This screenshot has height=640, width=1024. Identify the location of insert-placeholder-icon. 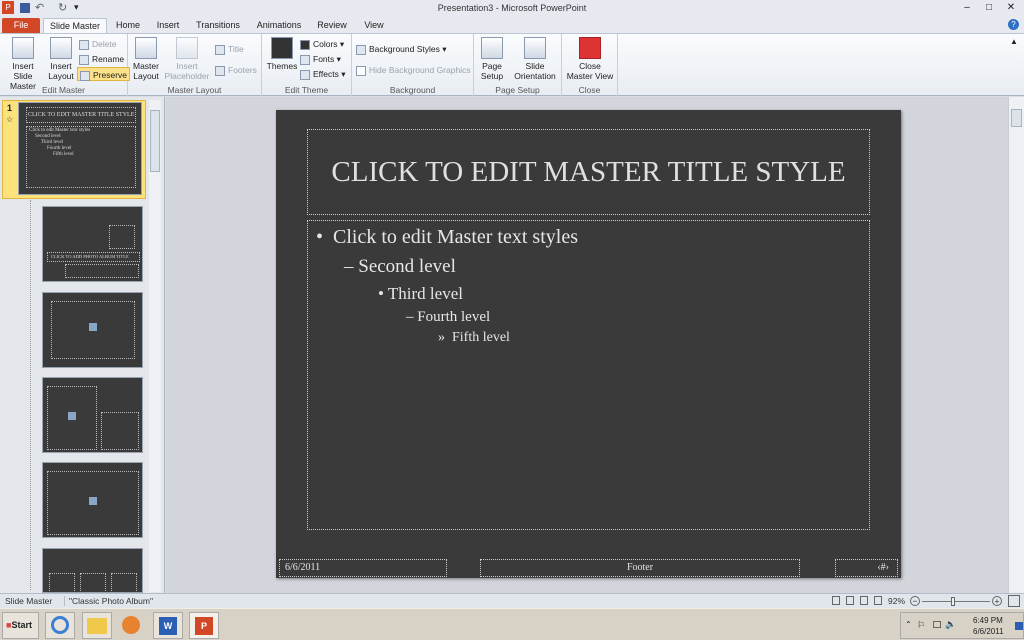
(187, 48).